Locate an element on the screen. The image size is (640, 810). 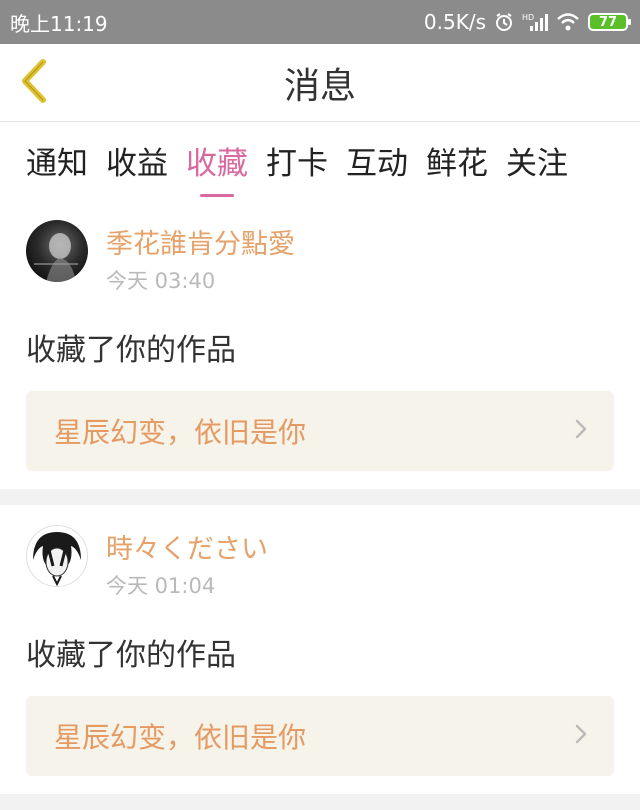
hd-signal-icon: HD is located at coordinates (535, 22).